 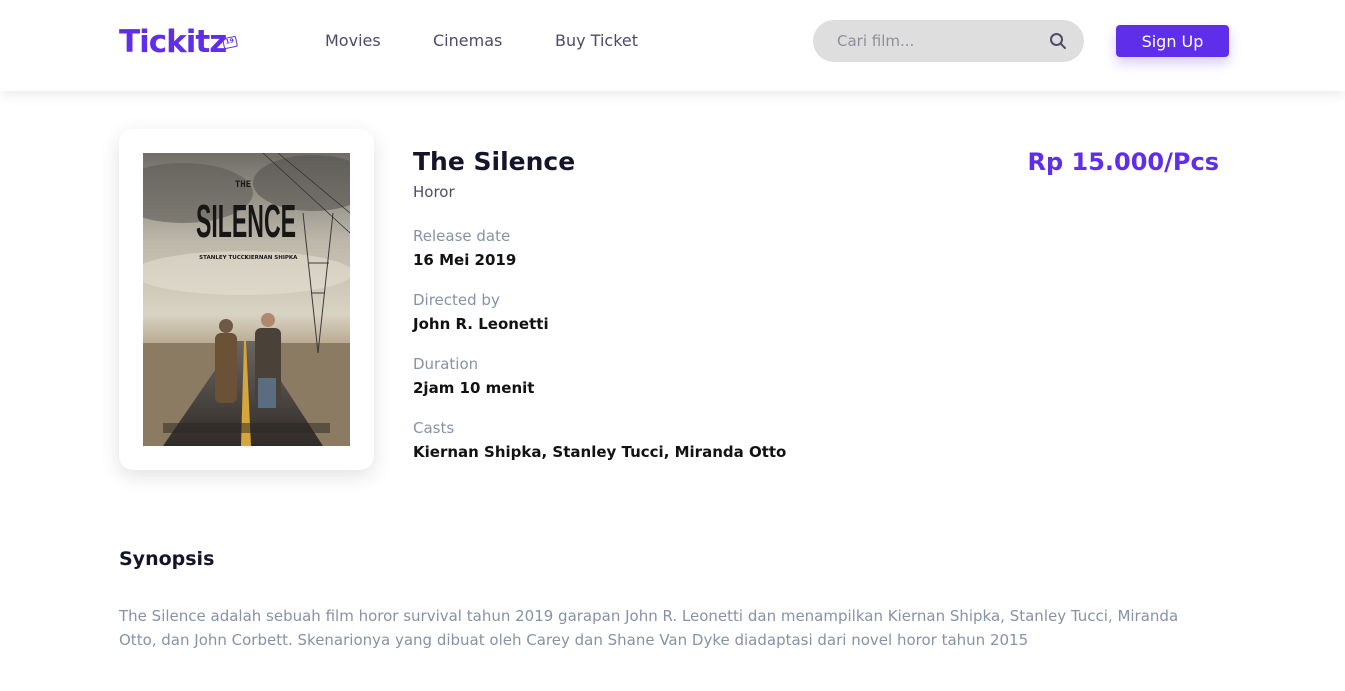 What do you see at coordinates (446, 364) in the screenshot?
I see `duration-label: Duration` at bounding box center [446, 364].